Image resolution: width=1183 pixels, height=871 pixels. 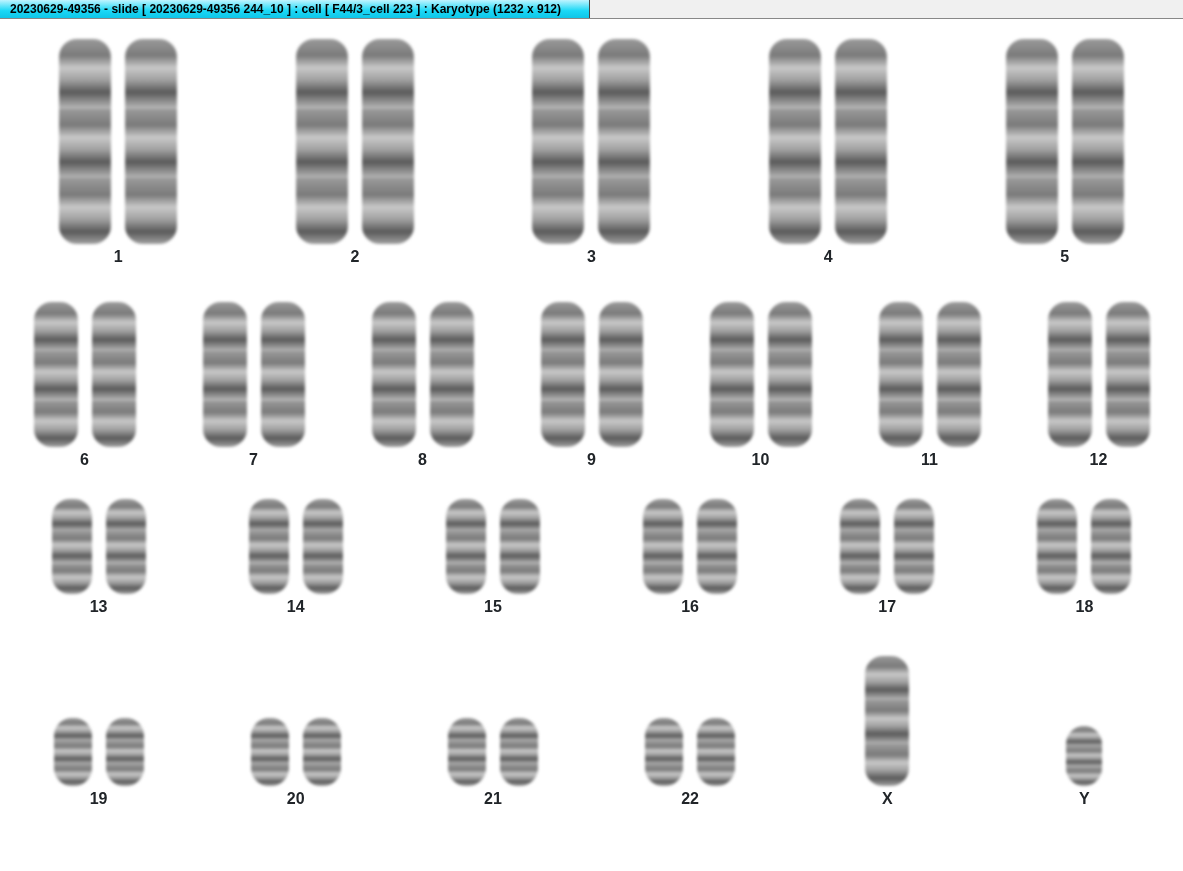 What do you see at coordinates (690, 607) in the screenshot?
I see `chromosome-label: 16` at bounding box center [690, 607].